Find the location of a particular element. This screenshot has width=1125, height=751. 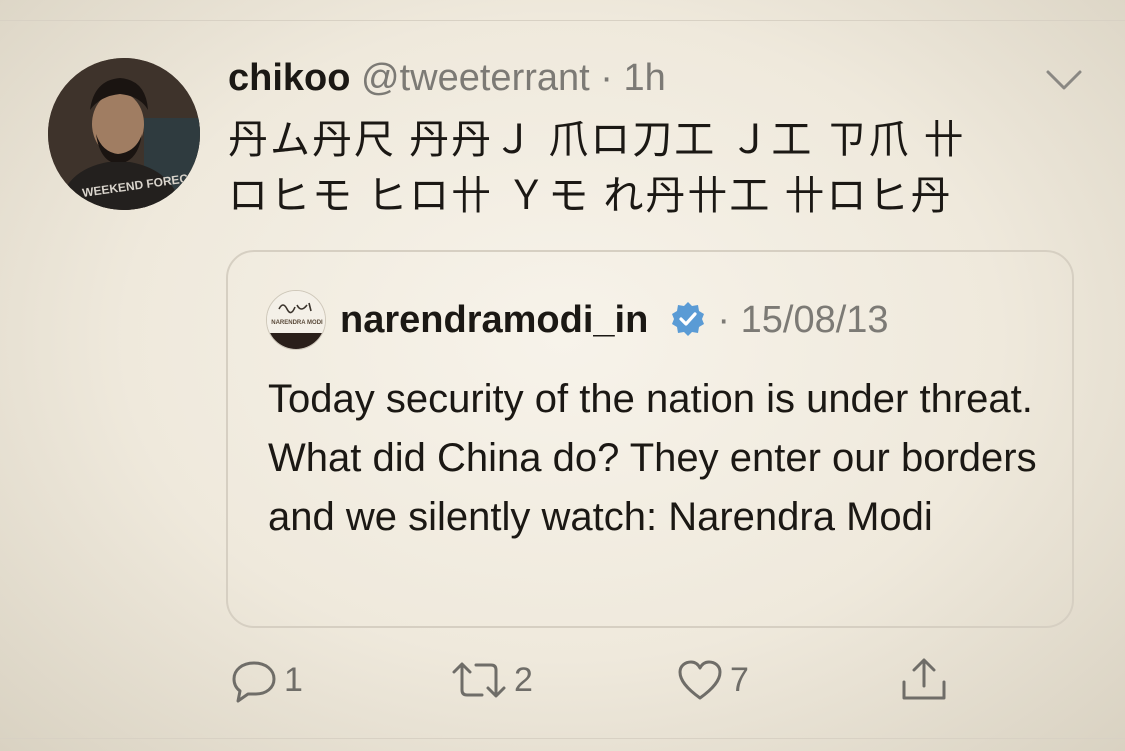

bottom-divider is located at coordinates (562, 738).